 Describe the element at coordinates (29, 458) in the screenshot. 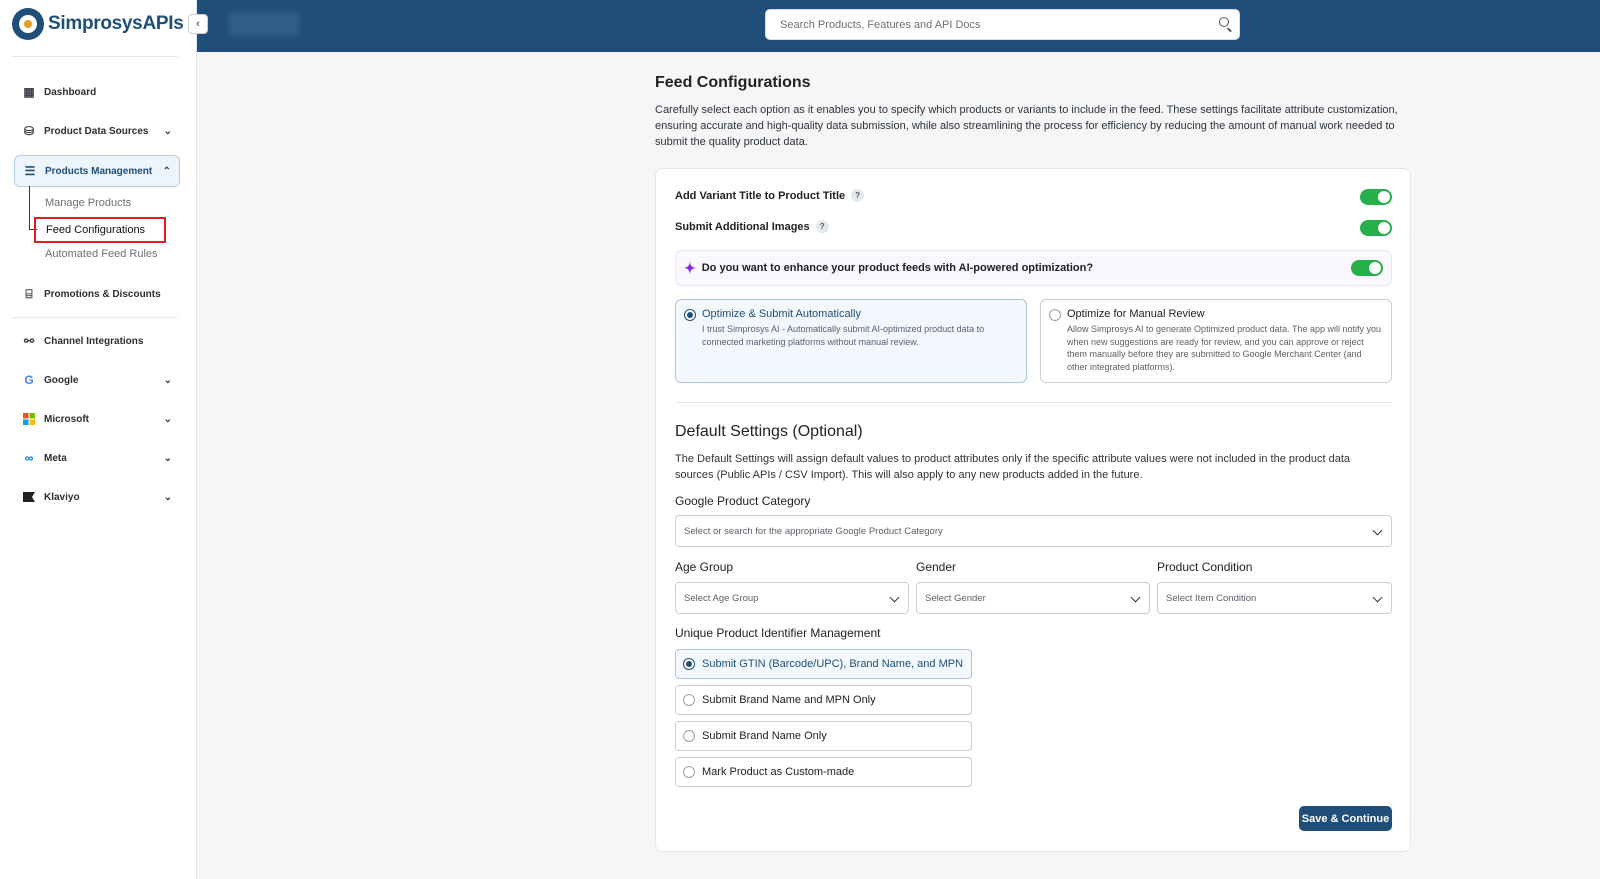

I see `meta-icon: ∞` at that location.